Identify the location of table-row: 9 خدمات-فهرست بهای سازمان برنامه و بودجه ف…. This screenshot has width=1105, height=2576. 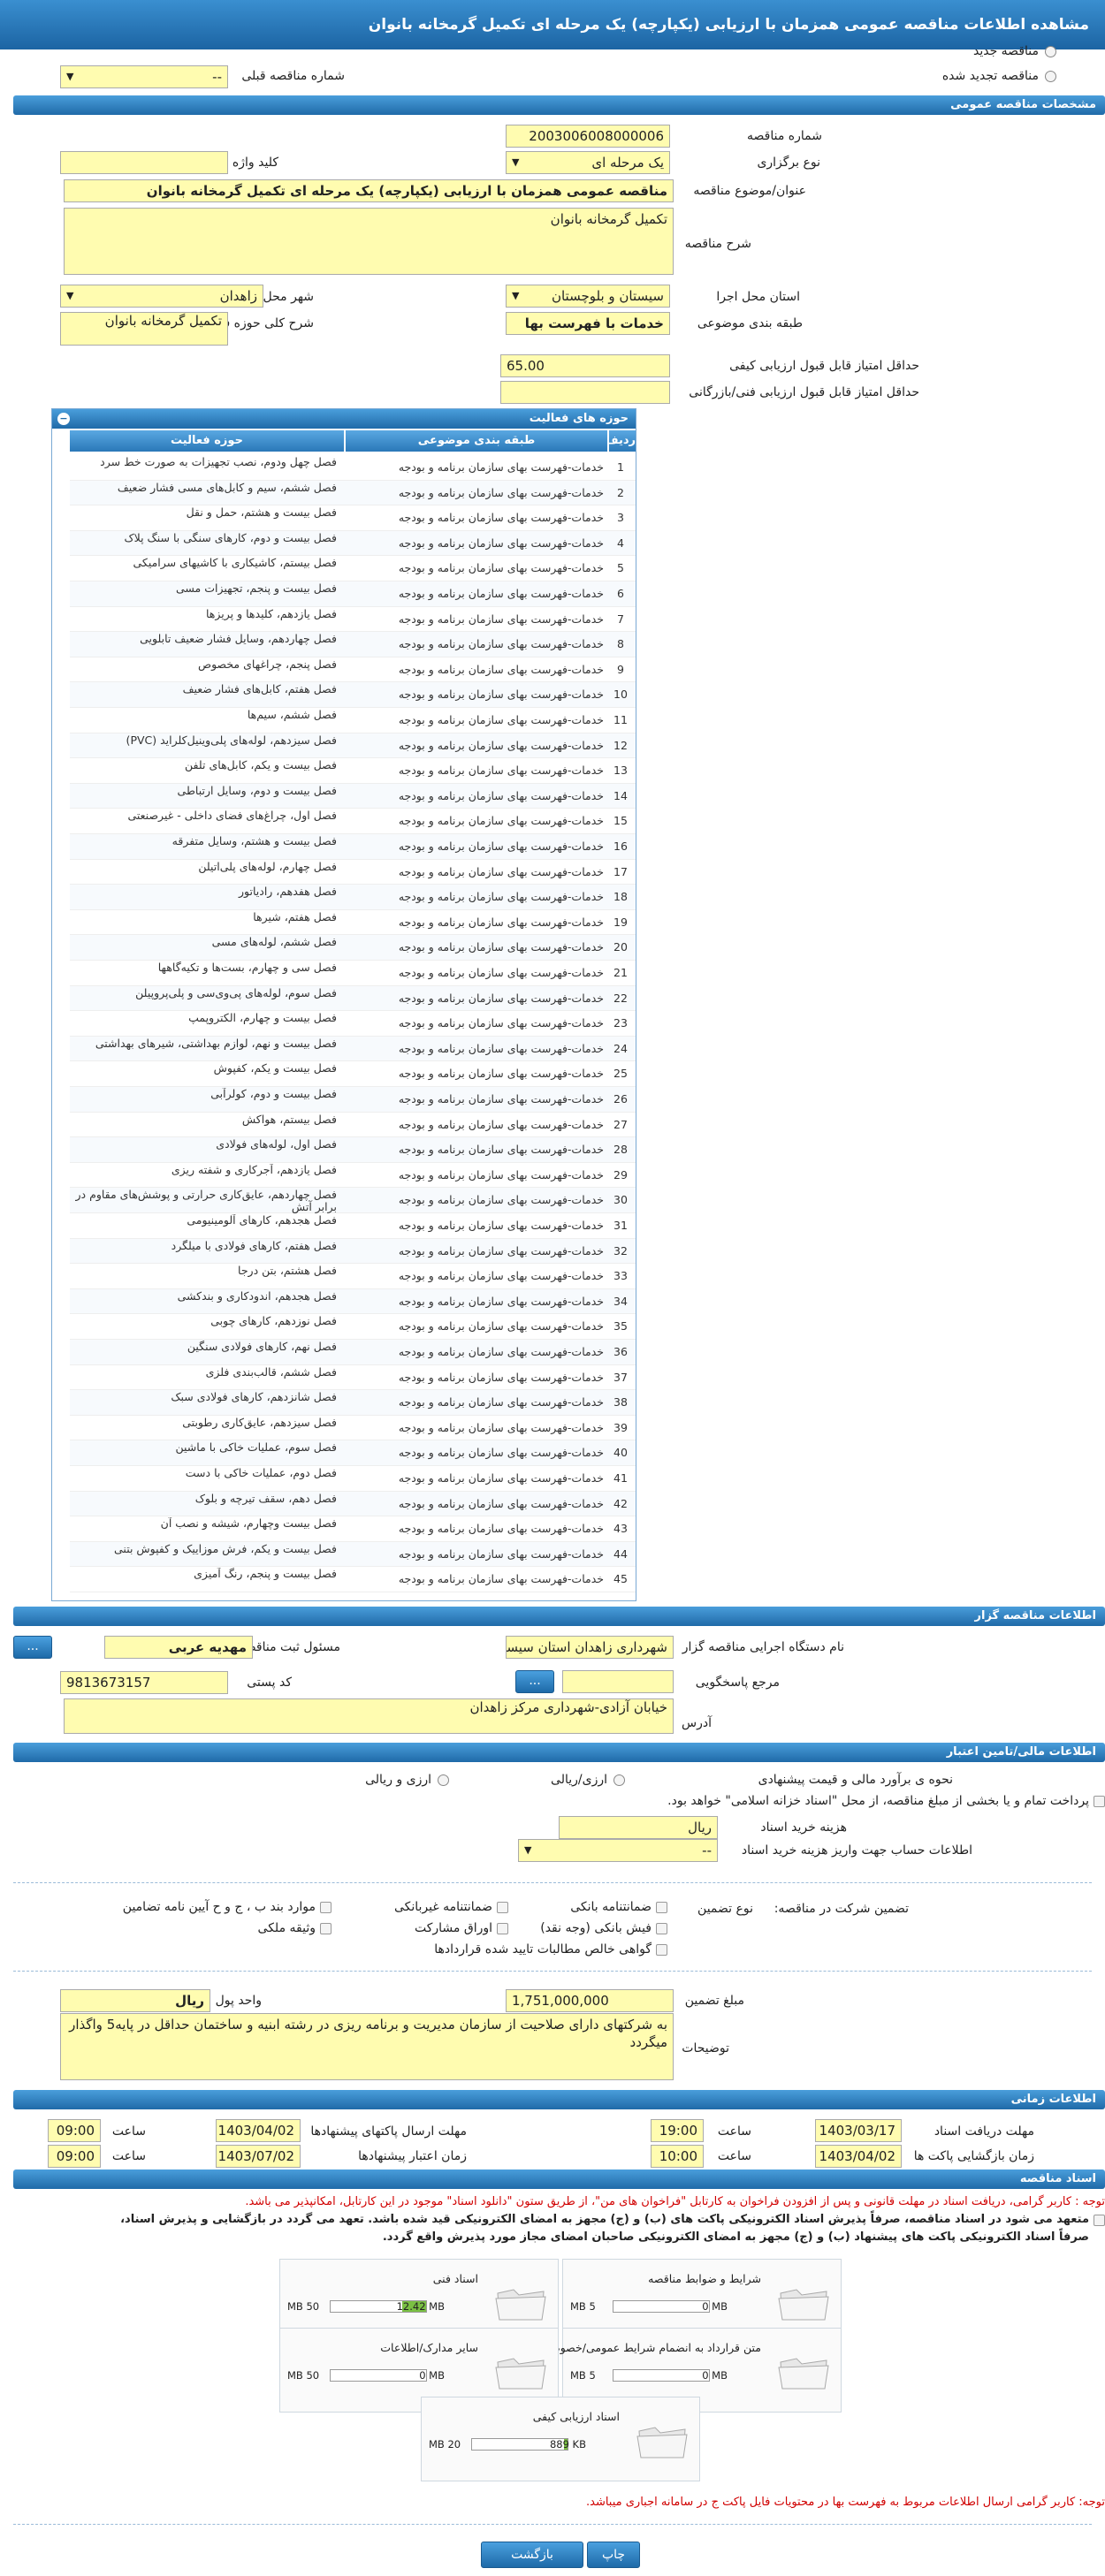
(353, 670).